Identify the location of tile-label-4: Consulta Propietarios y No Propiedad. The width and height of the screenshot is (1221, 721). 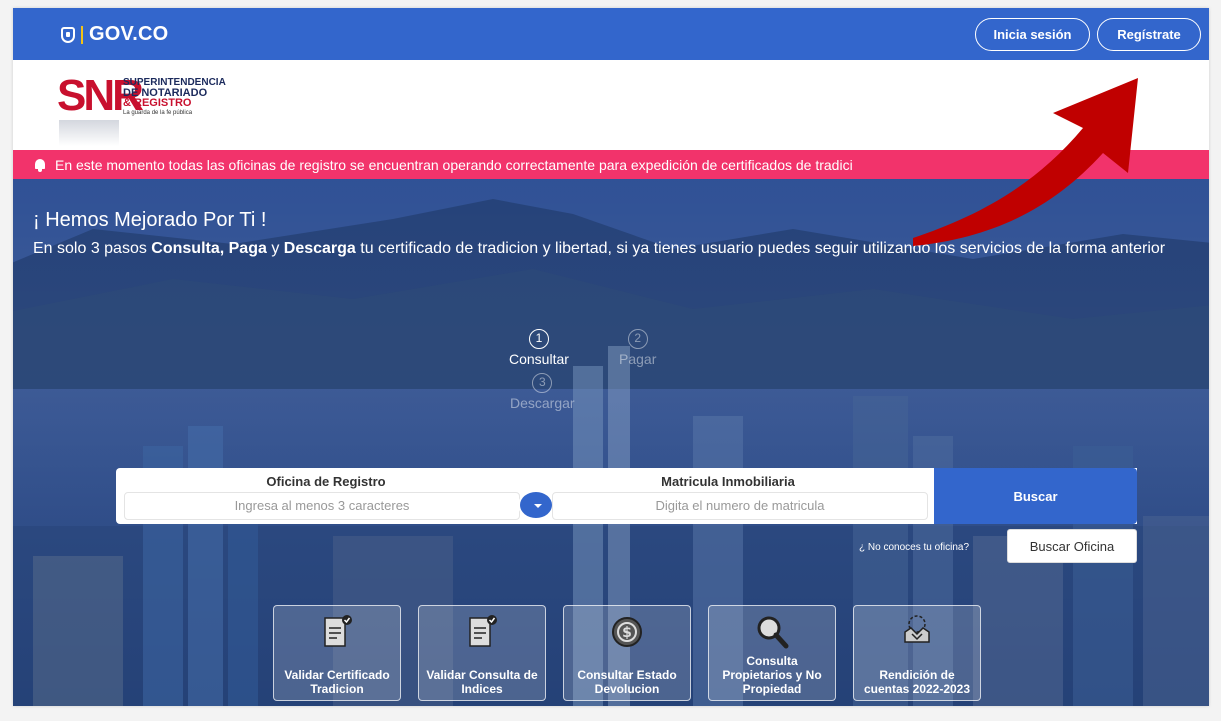
(772, 675).